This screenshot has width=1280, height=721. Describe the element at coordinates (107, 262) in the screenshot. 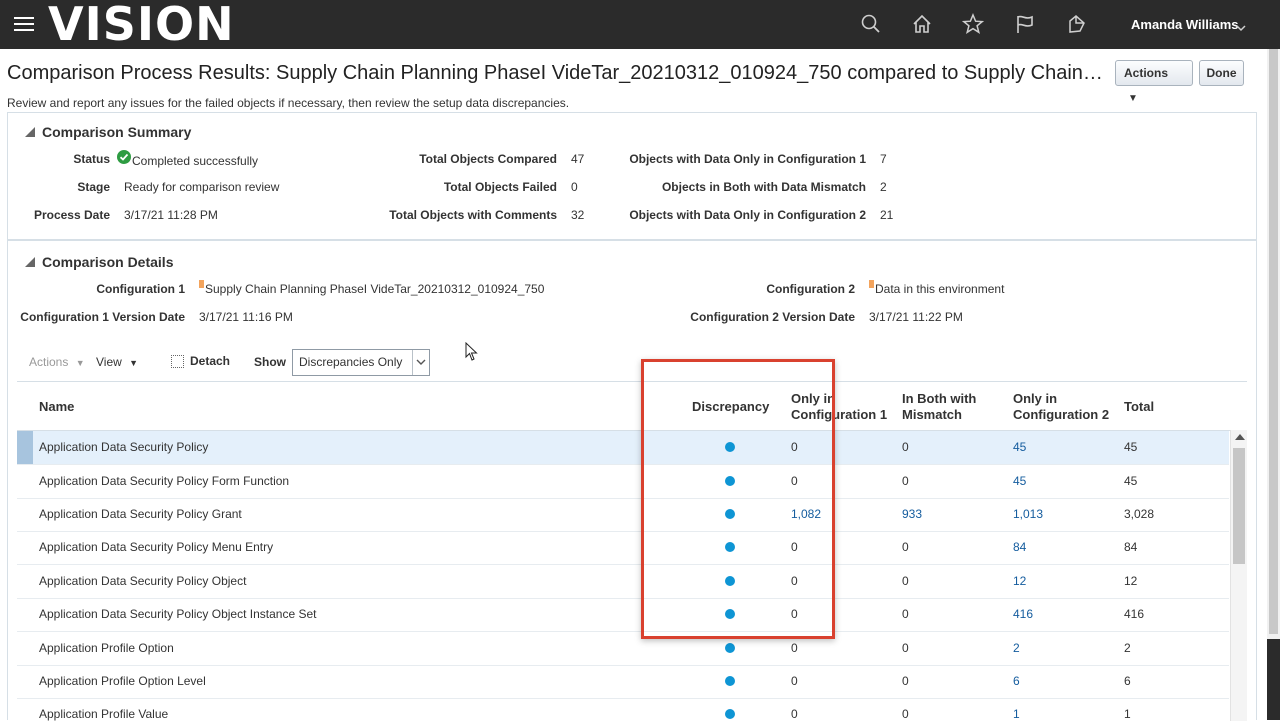

I see `comparison-details-header: Comparison Details` at that location.